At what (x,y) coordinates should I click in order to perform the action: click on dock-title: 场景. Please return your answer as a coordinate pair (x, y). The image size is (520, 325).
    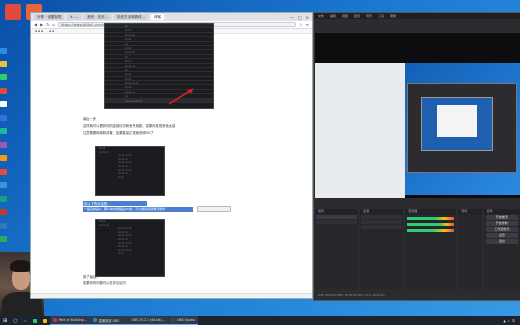
    Looking at the image, I should click on (337, 211).